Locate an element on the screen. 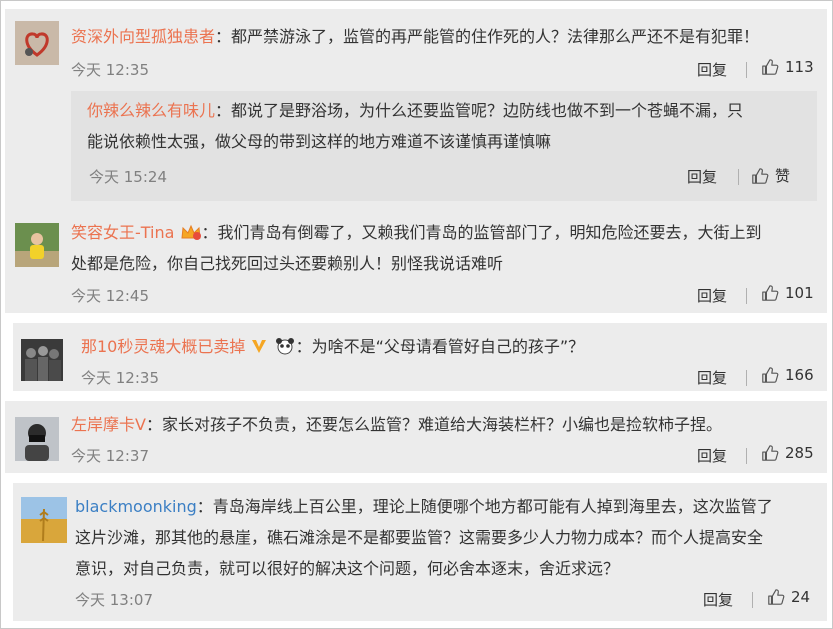  heart-sketch-avatar is located at coordinates (37, 43).